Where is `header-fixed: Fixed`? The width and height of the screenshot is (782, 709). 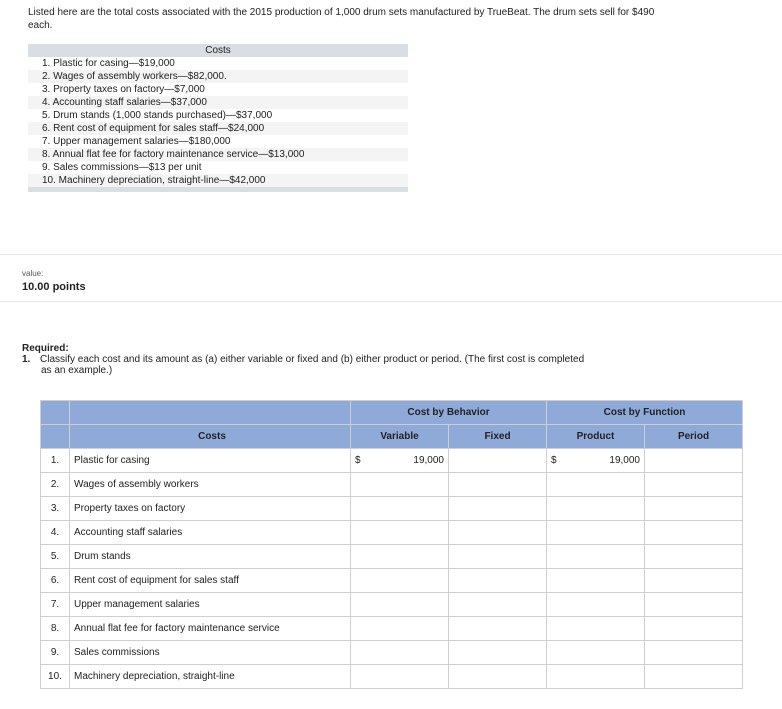 header-fixed: Fixed is located at coordinates (497, 436).